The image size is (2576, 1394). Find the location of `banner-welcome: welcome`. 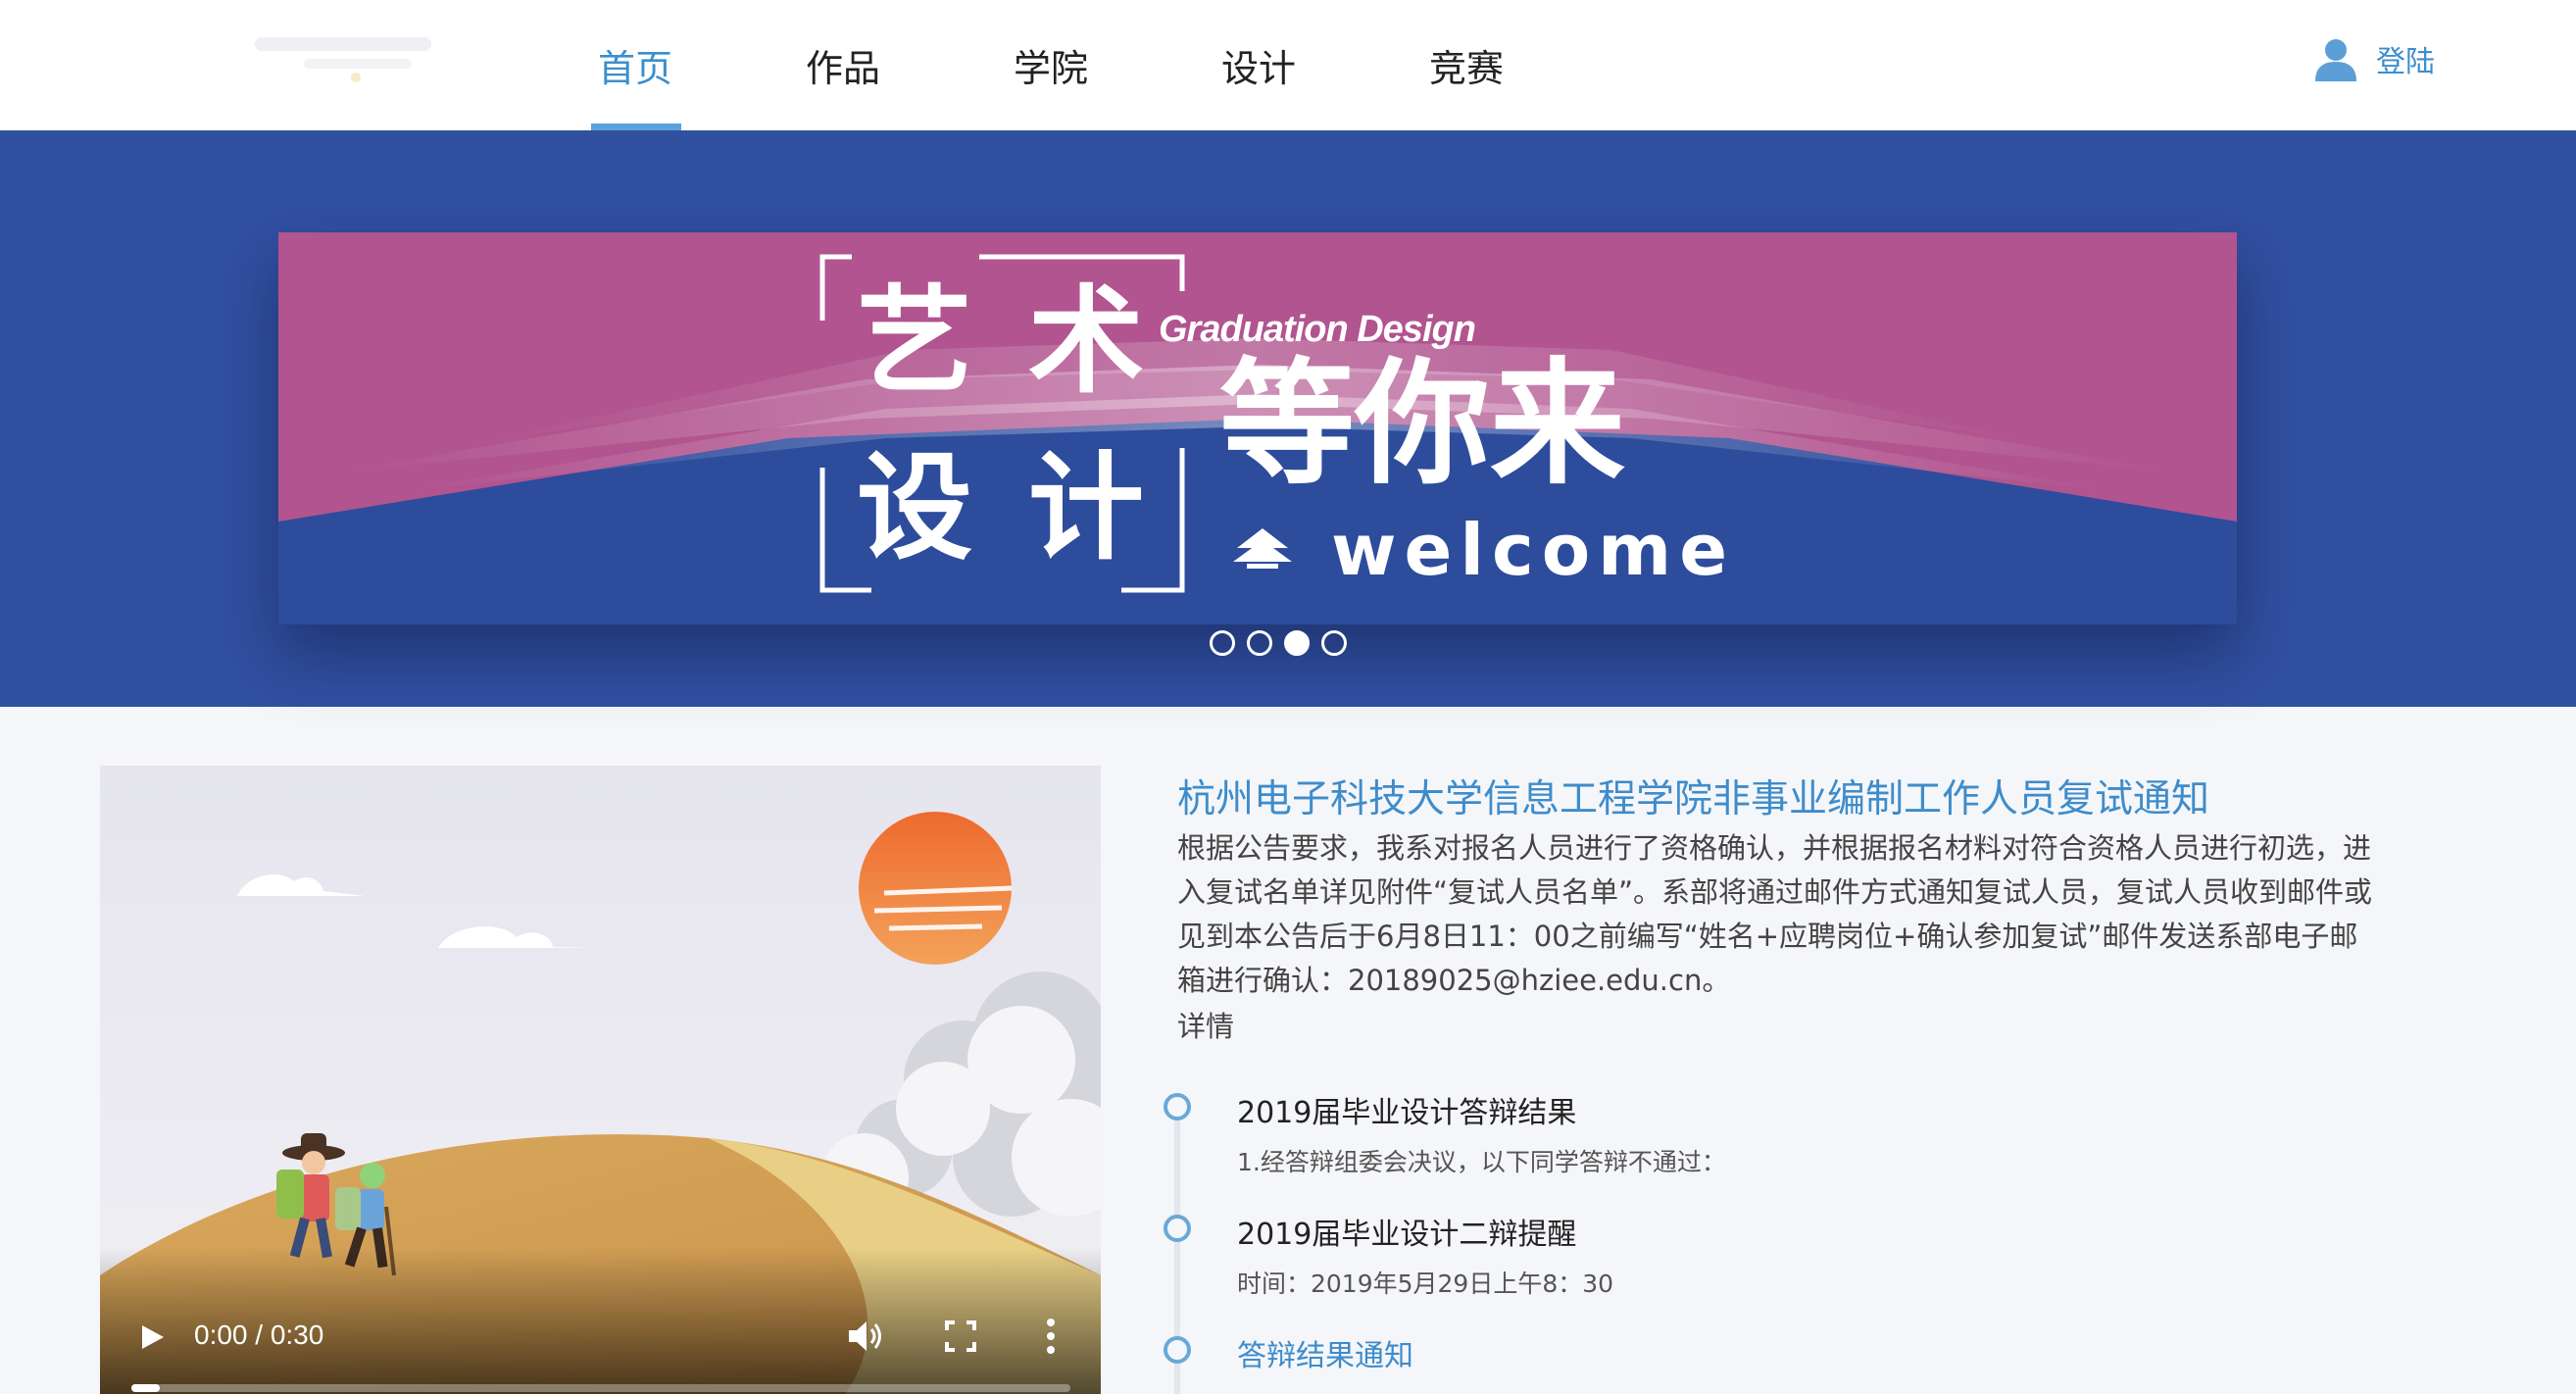

banner-welcome: welcome is located at coordinates (1533, 550).